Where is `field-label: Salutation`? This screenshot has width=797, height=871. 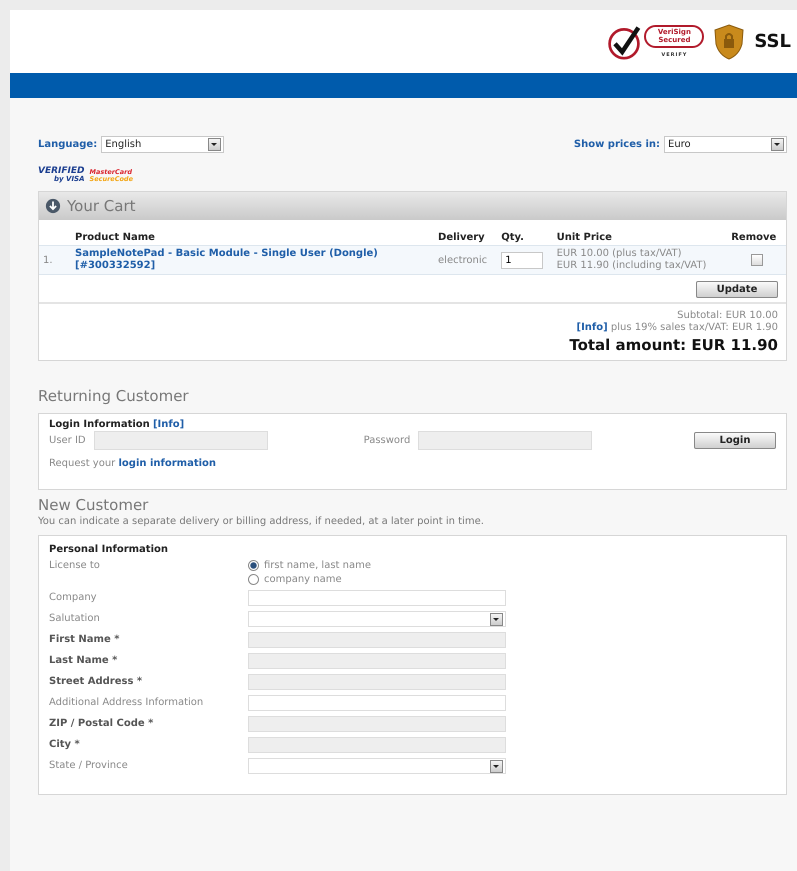
field-label: Salutation is located at coordinates (75, 619).